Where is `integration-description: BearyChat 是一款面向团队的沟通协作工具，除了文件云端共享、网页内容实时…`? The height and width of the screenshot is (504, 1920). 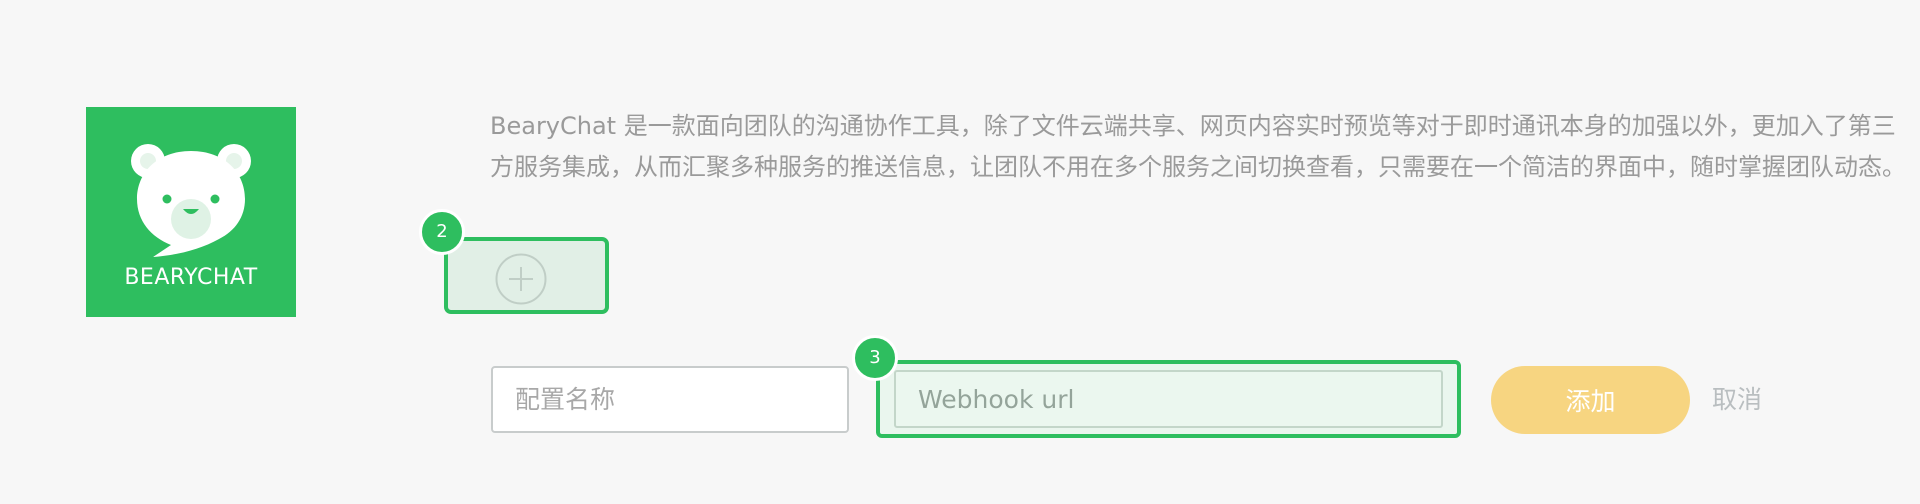
integration-description: BearyChat 是一款面向团队的沟通协作工具，除了文件云端共享、网页内容实时… is located at coordinates (1198, 146).